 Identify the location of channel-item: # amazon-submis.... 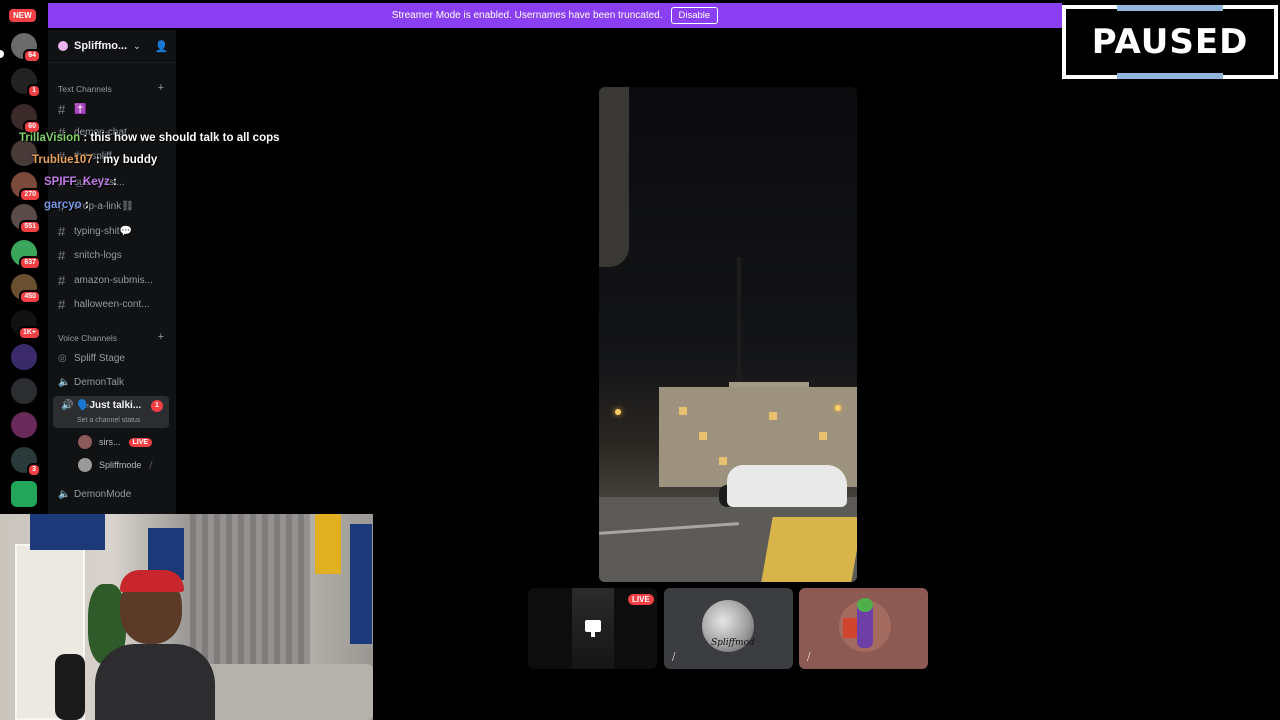
(105, 280).